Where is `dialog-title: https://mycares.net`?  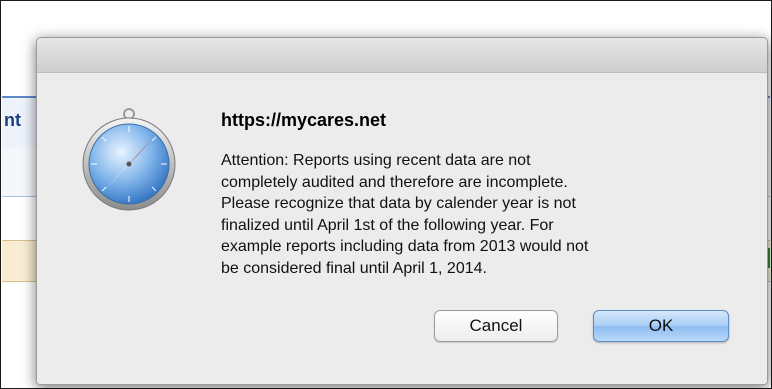 dialog-title: https://mycares.net is located at coordinates (304, 120).